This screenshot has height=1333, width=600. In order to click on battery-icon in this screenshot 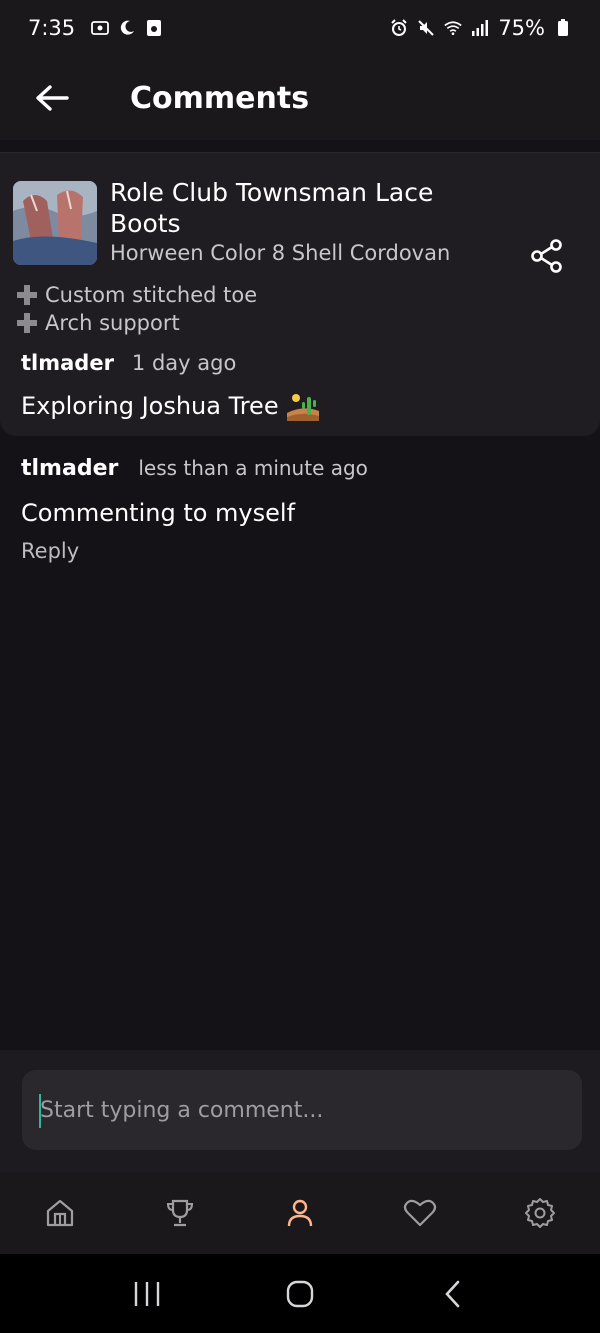, I will do `click(563, 28)`.